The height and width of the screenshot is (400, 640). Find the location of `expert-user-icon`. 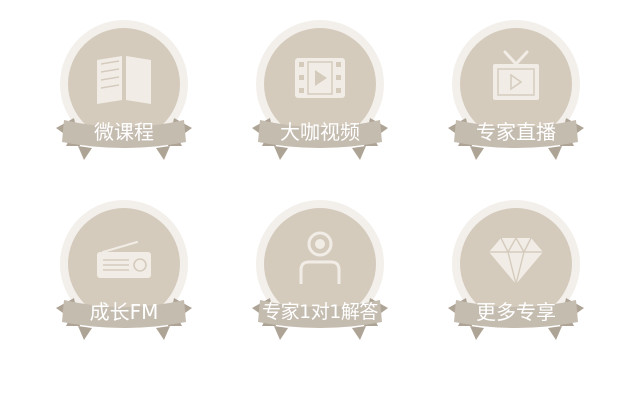

expert-user-icon is located at coordinates (320, 258).